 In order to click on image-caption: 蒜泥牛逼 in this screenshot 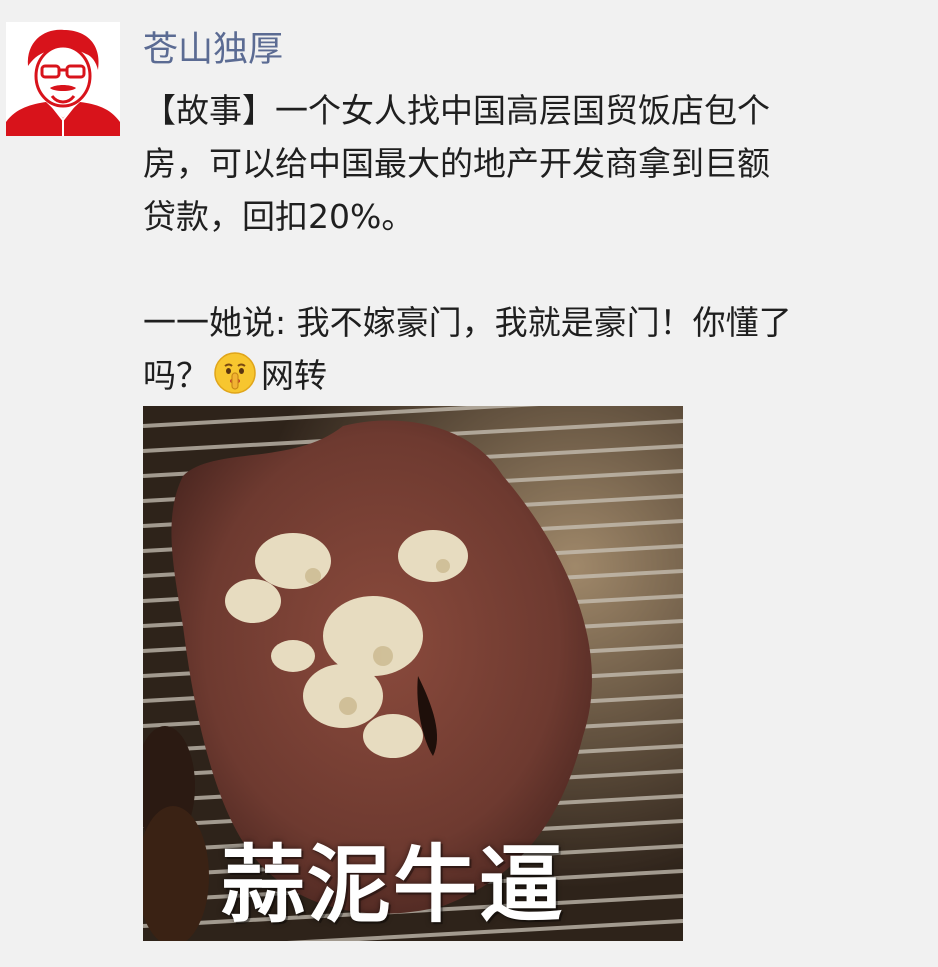, I will do `click(393, 885)`.